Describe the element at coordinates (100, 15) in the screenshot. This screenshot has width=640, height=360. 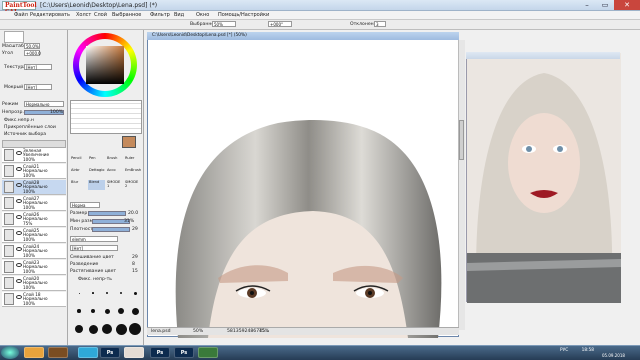
I see `menu-layer: Слой` at that location.